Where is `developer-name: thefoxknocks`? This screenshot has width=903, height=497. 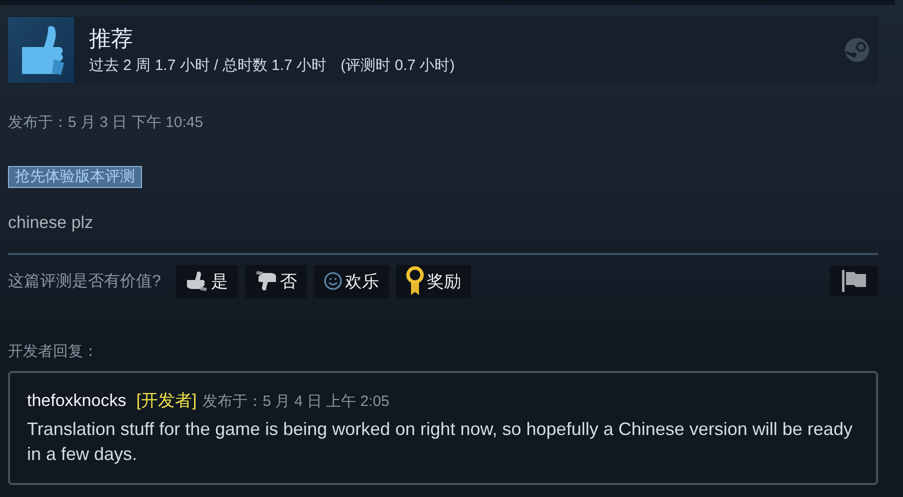 developer-name: thefoxknocks is located at coordinates (76, 401).